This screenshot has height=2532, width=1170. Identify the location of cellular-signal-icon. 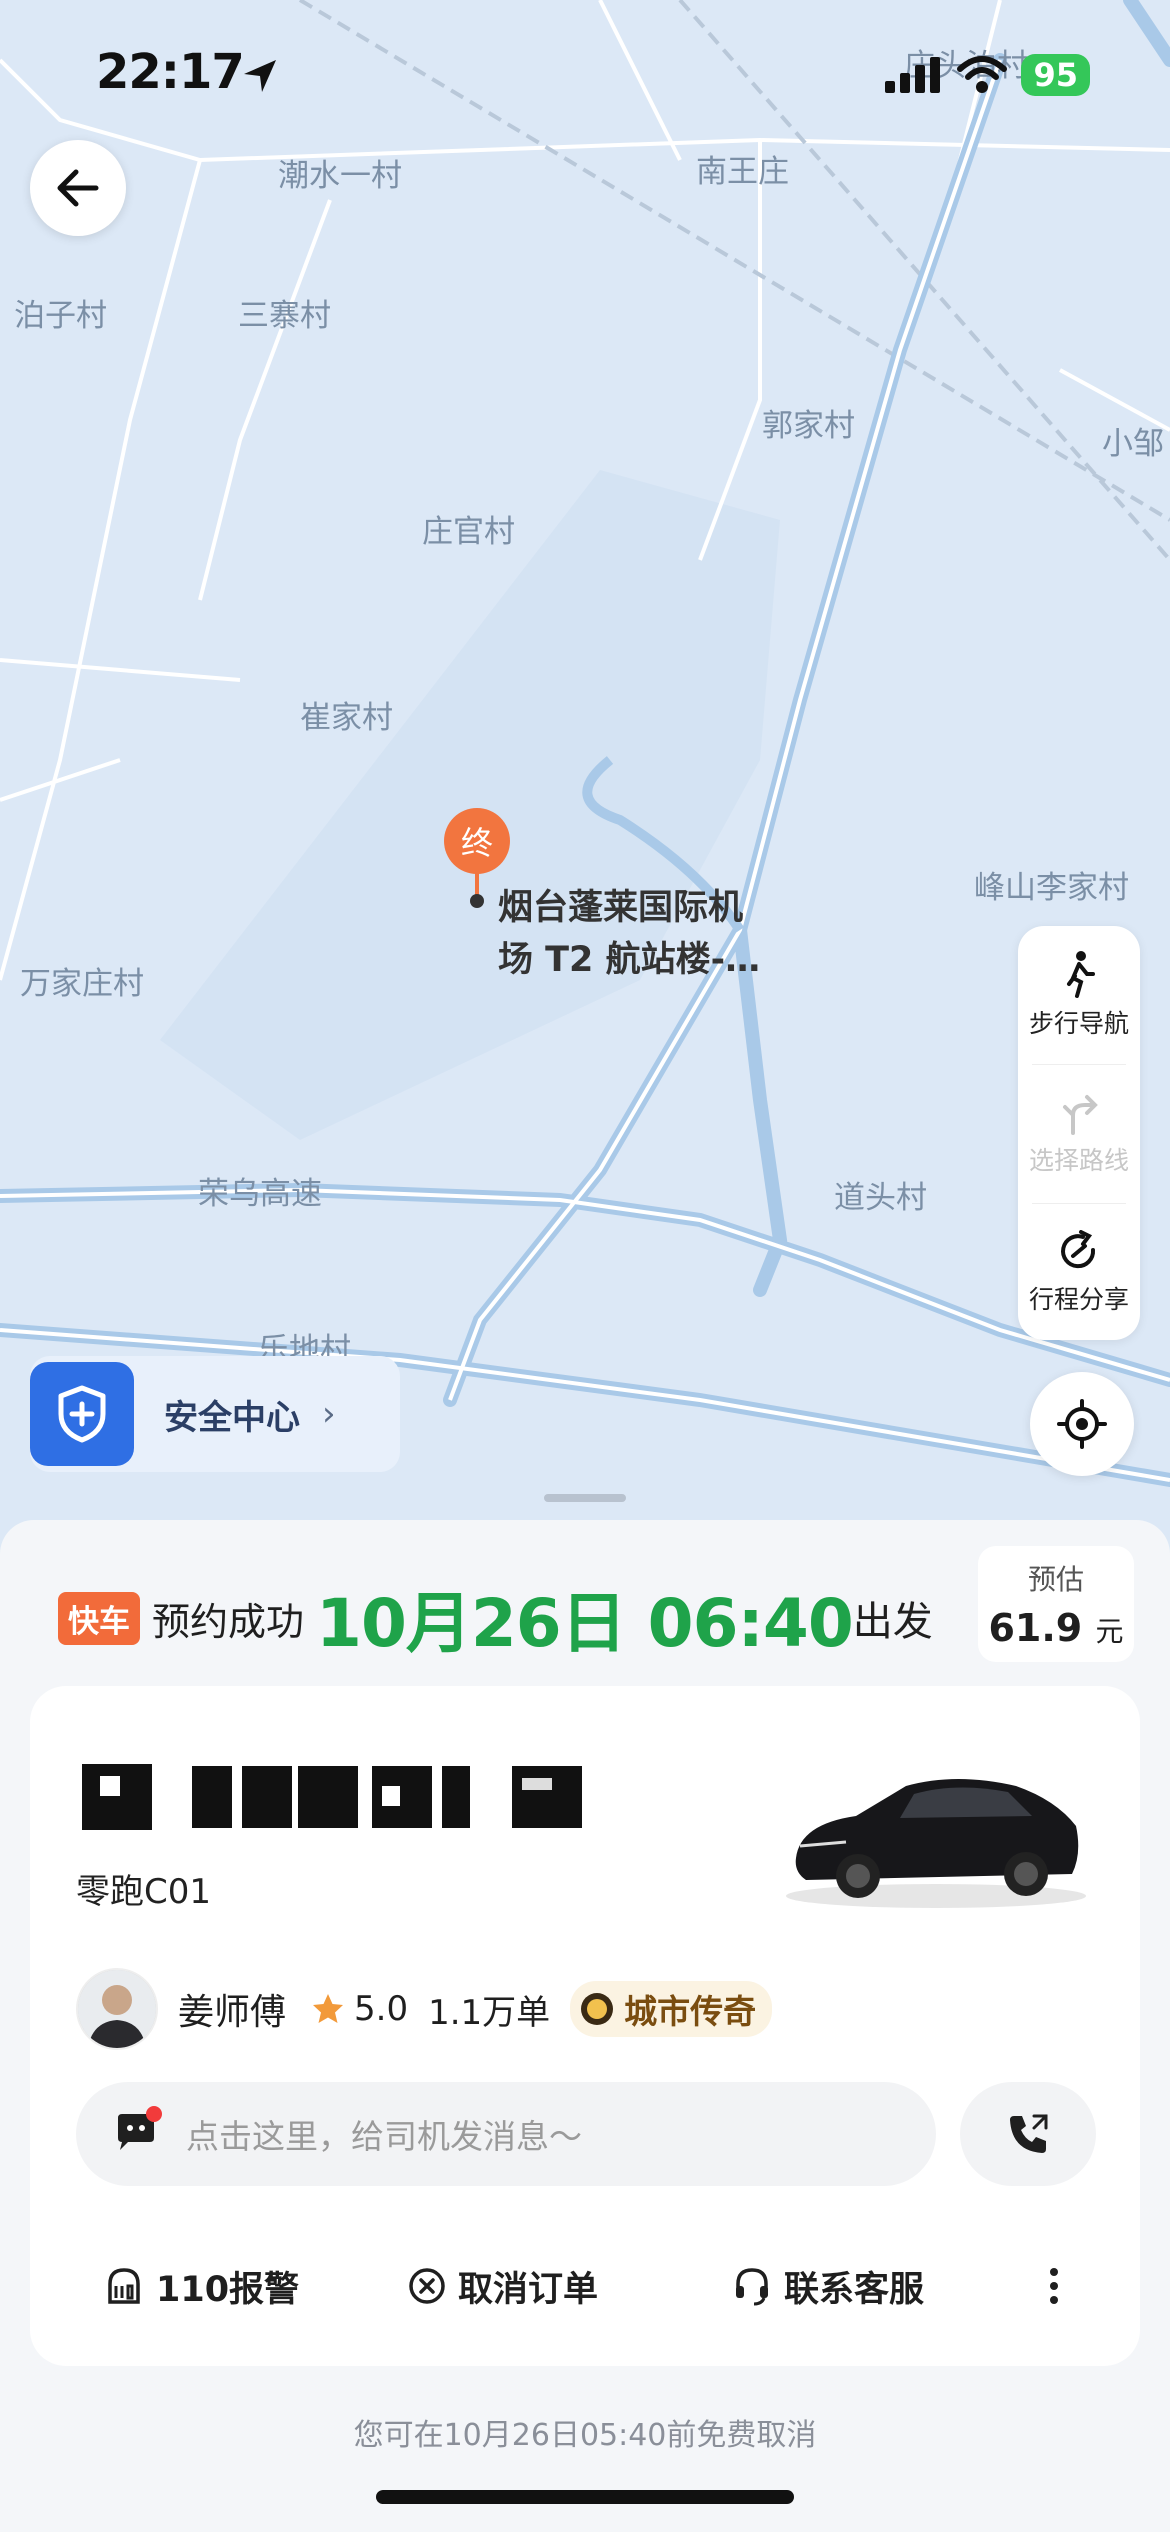
(913, 75).